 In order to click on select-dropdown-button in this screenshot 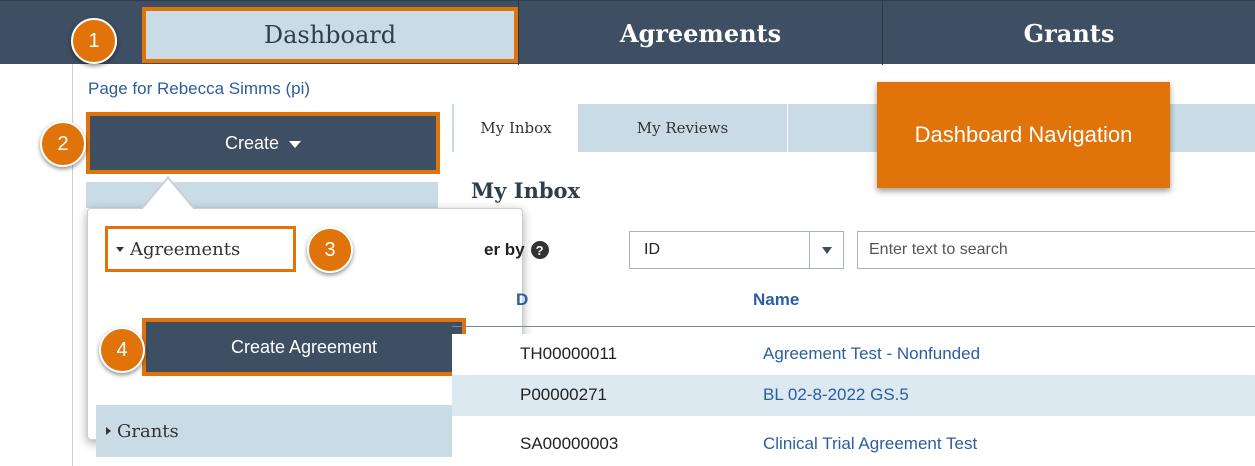, I will do `click(826, 250)`.